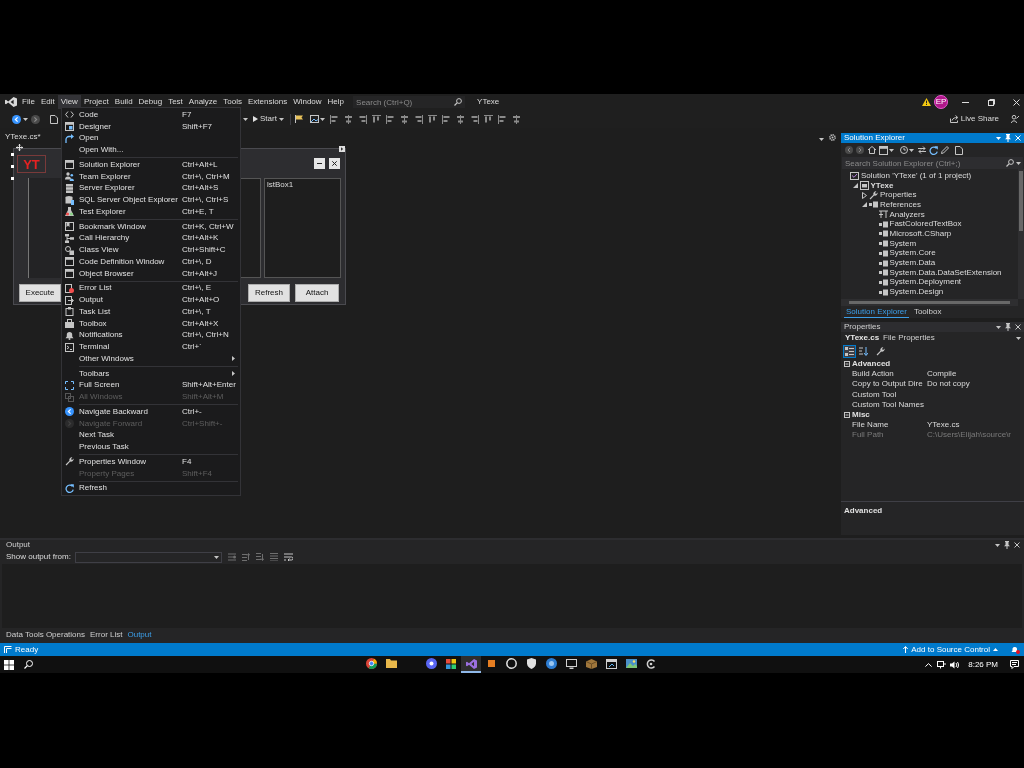 The height and width of the screenshot is (768, 1024). Describe the element at coordinates (200, 188) in the screenshot. I see `shortcut-text: Ctrl+Alt+S` at that location.